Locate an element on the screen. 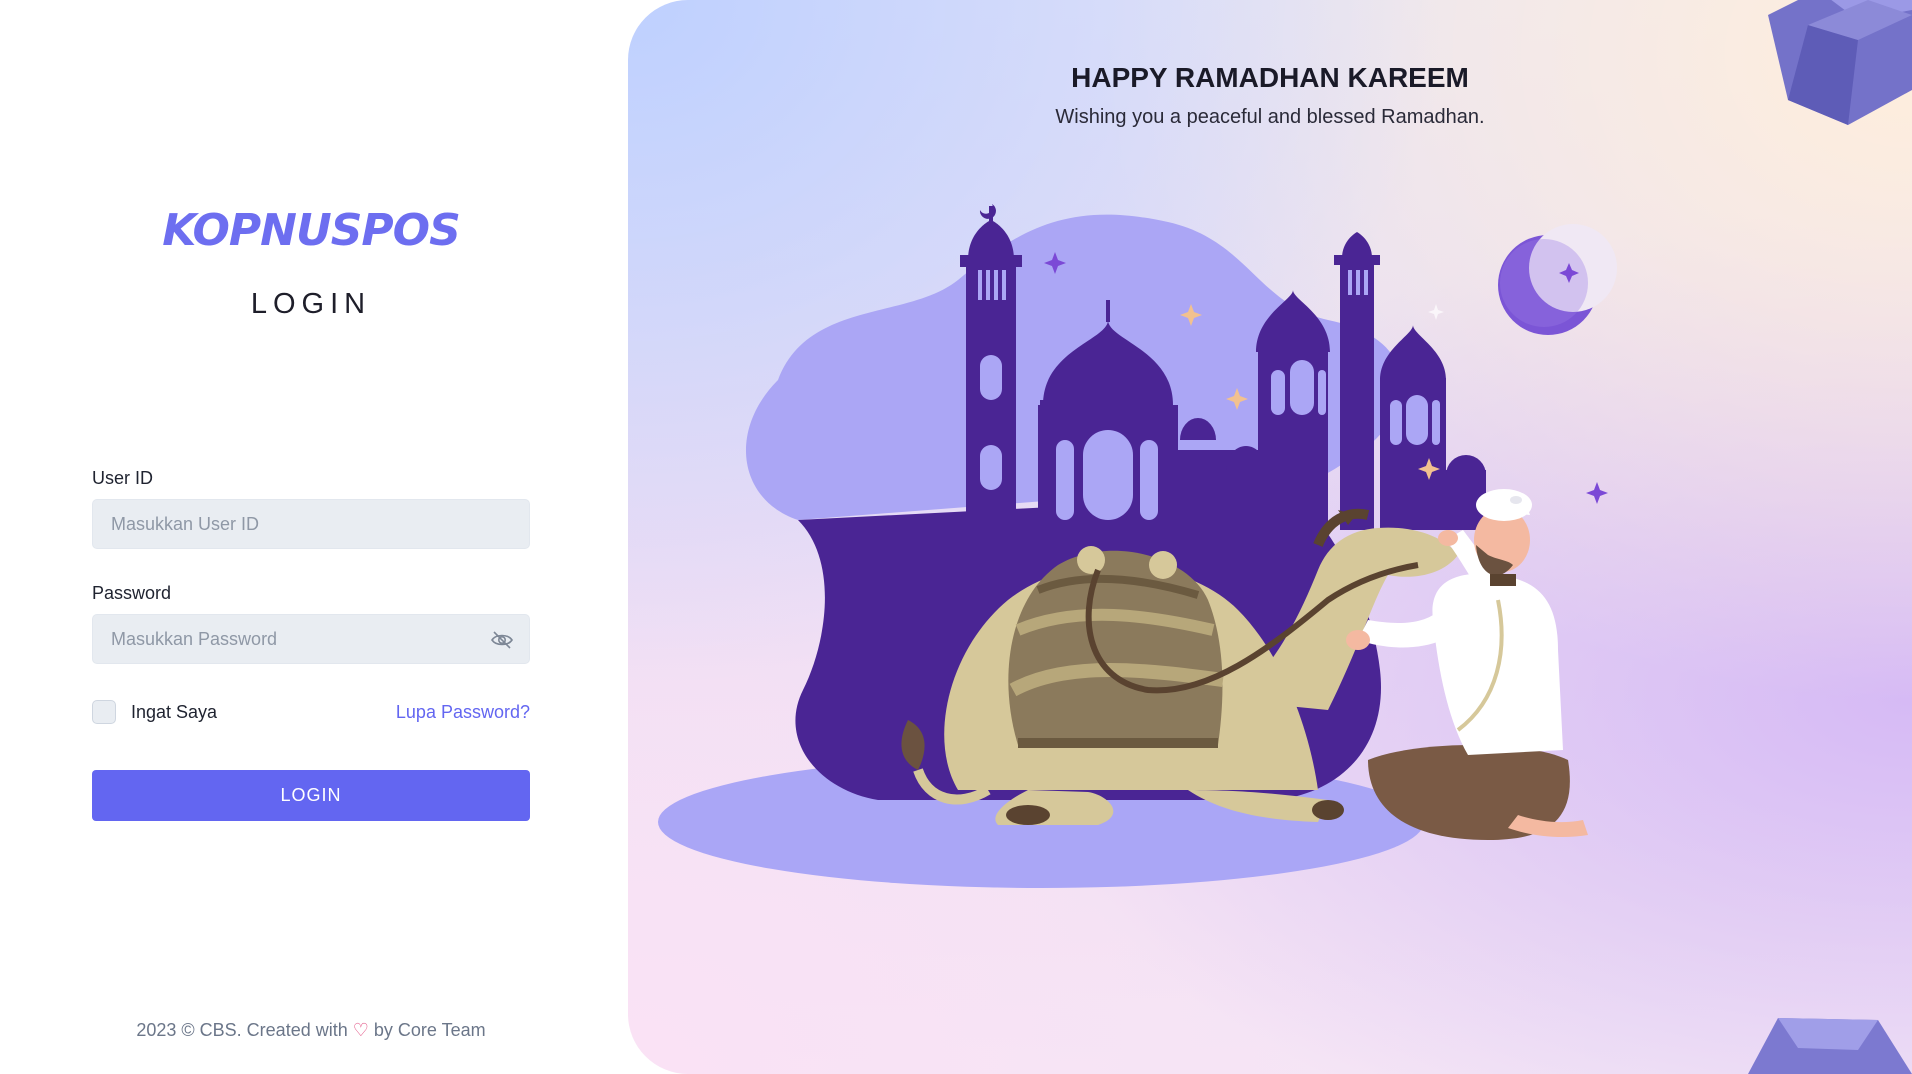  cube-decoration-top is located at coordinates (1840, 62).